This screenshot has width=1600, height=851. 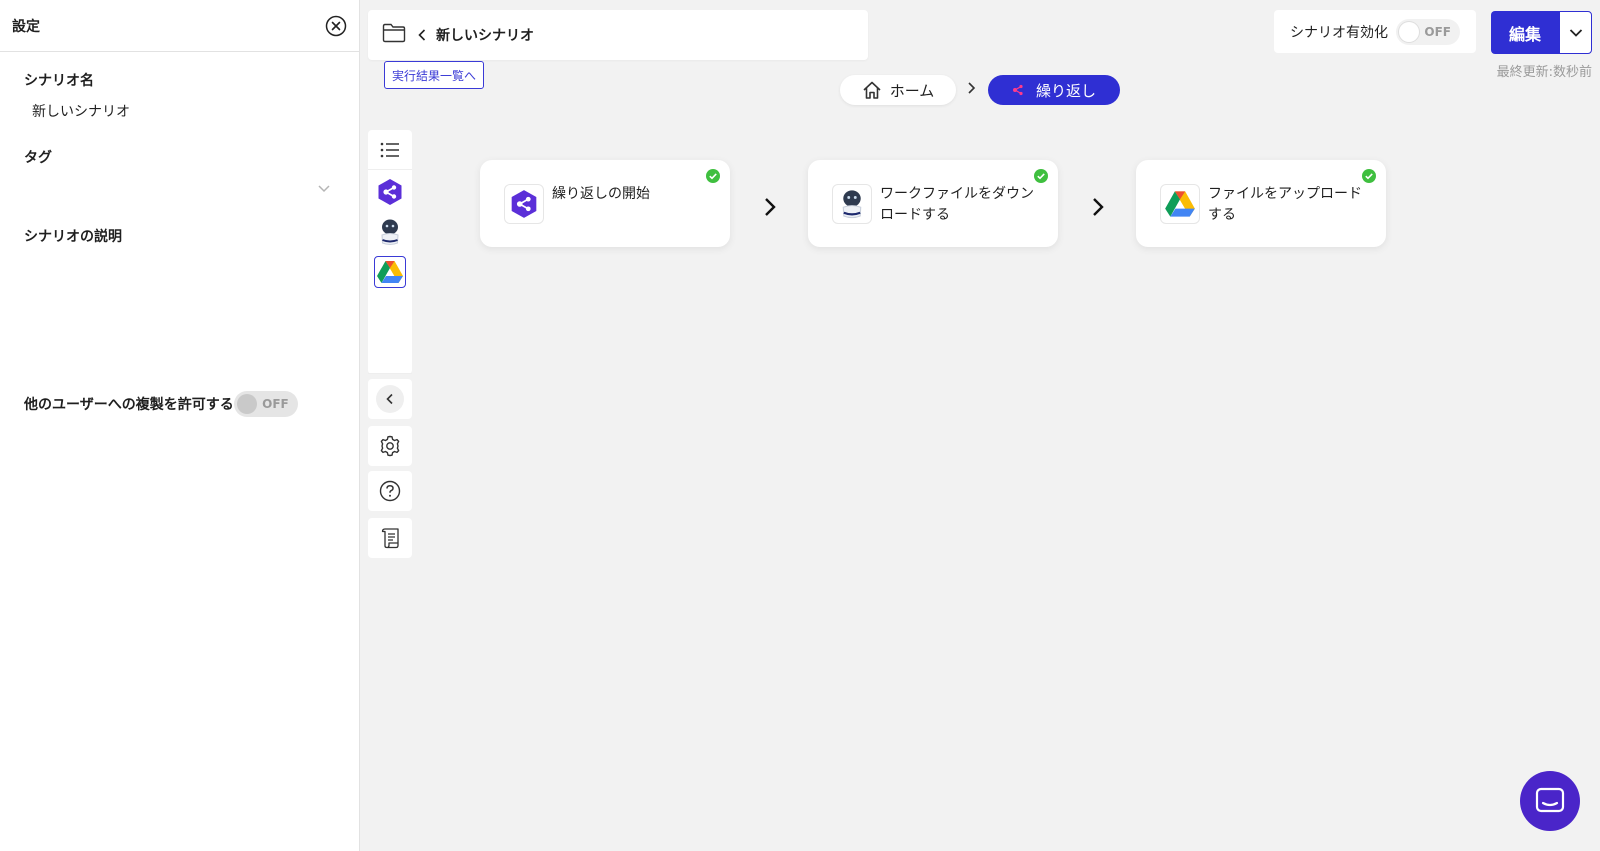 I want to click on allow-copy-row: 他のユーザーへの複製を許可する OFF, so click(x=161, y=404).